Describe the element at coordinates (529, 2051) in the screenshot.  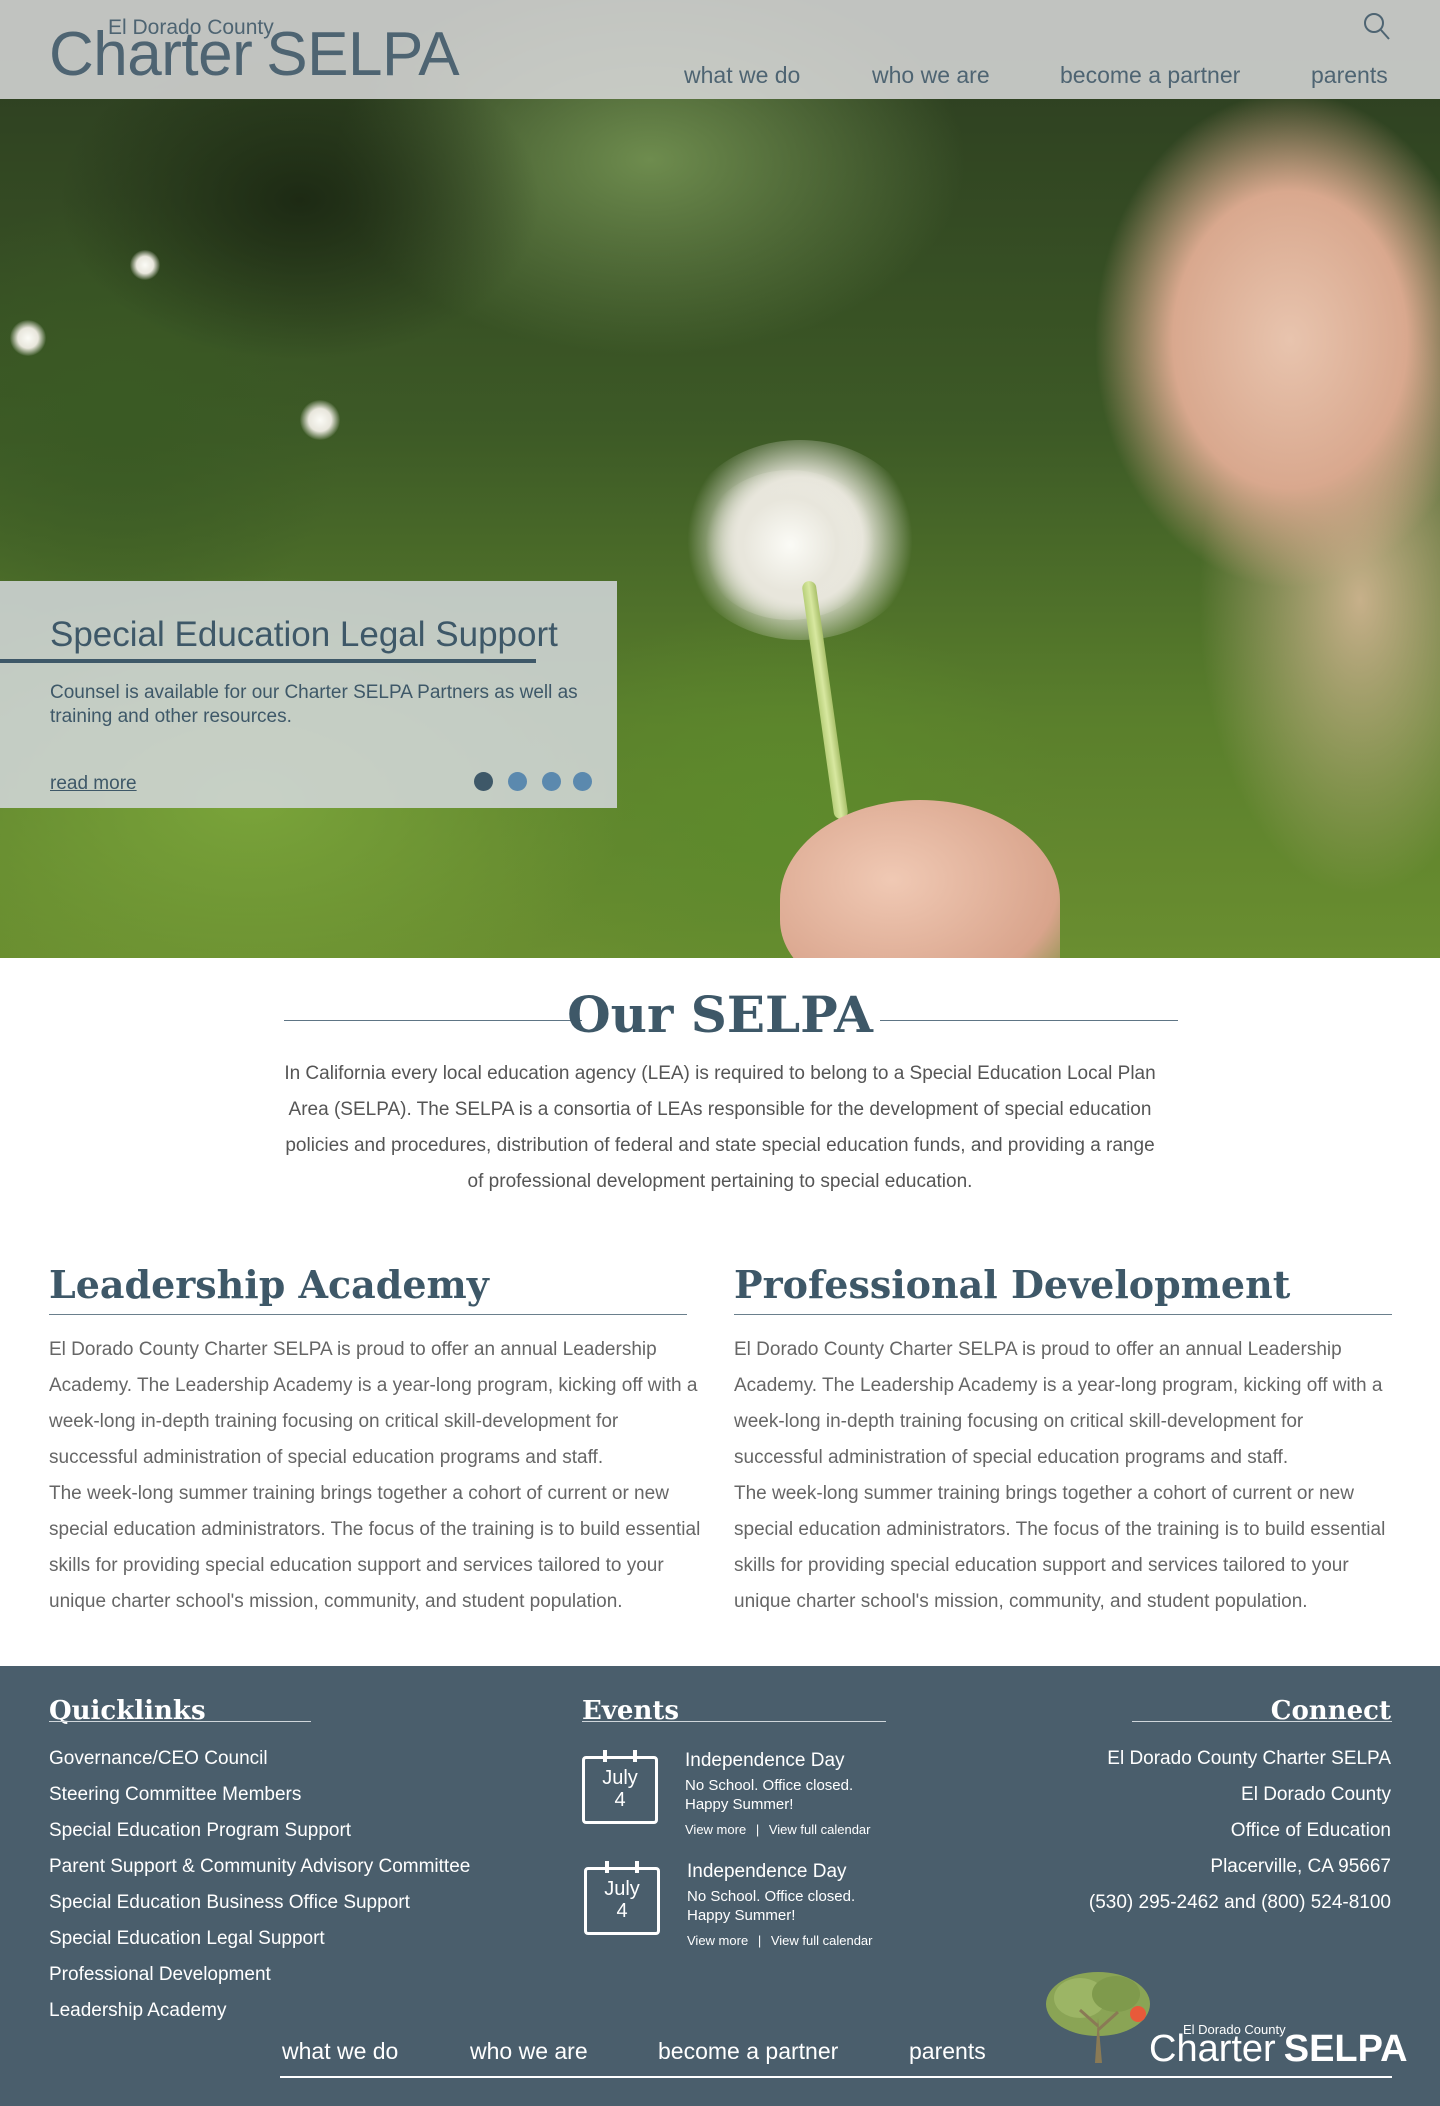
I see `footer-nav-who-we-are: who we are` at that location.